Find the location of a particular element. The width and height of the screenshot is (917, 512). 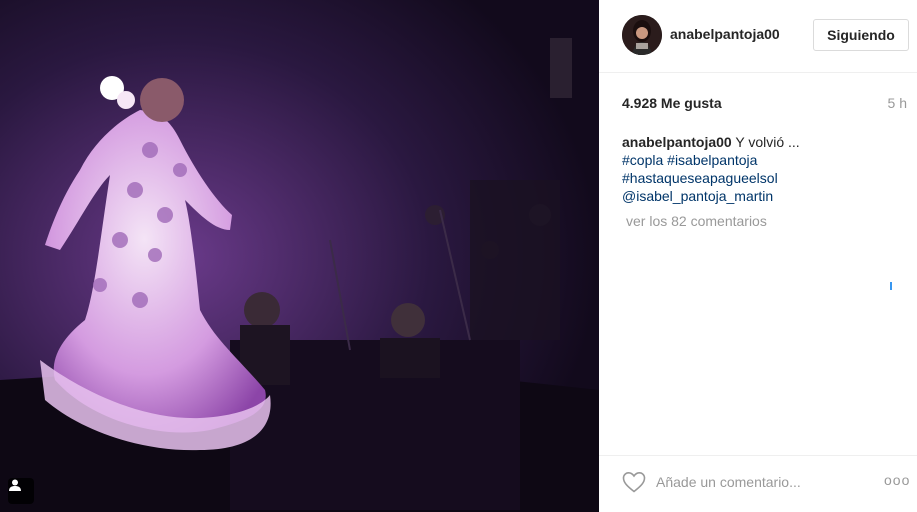

avatar is located at coordinates (642, 35).